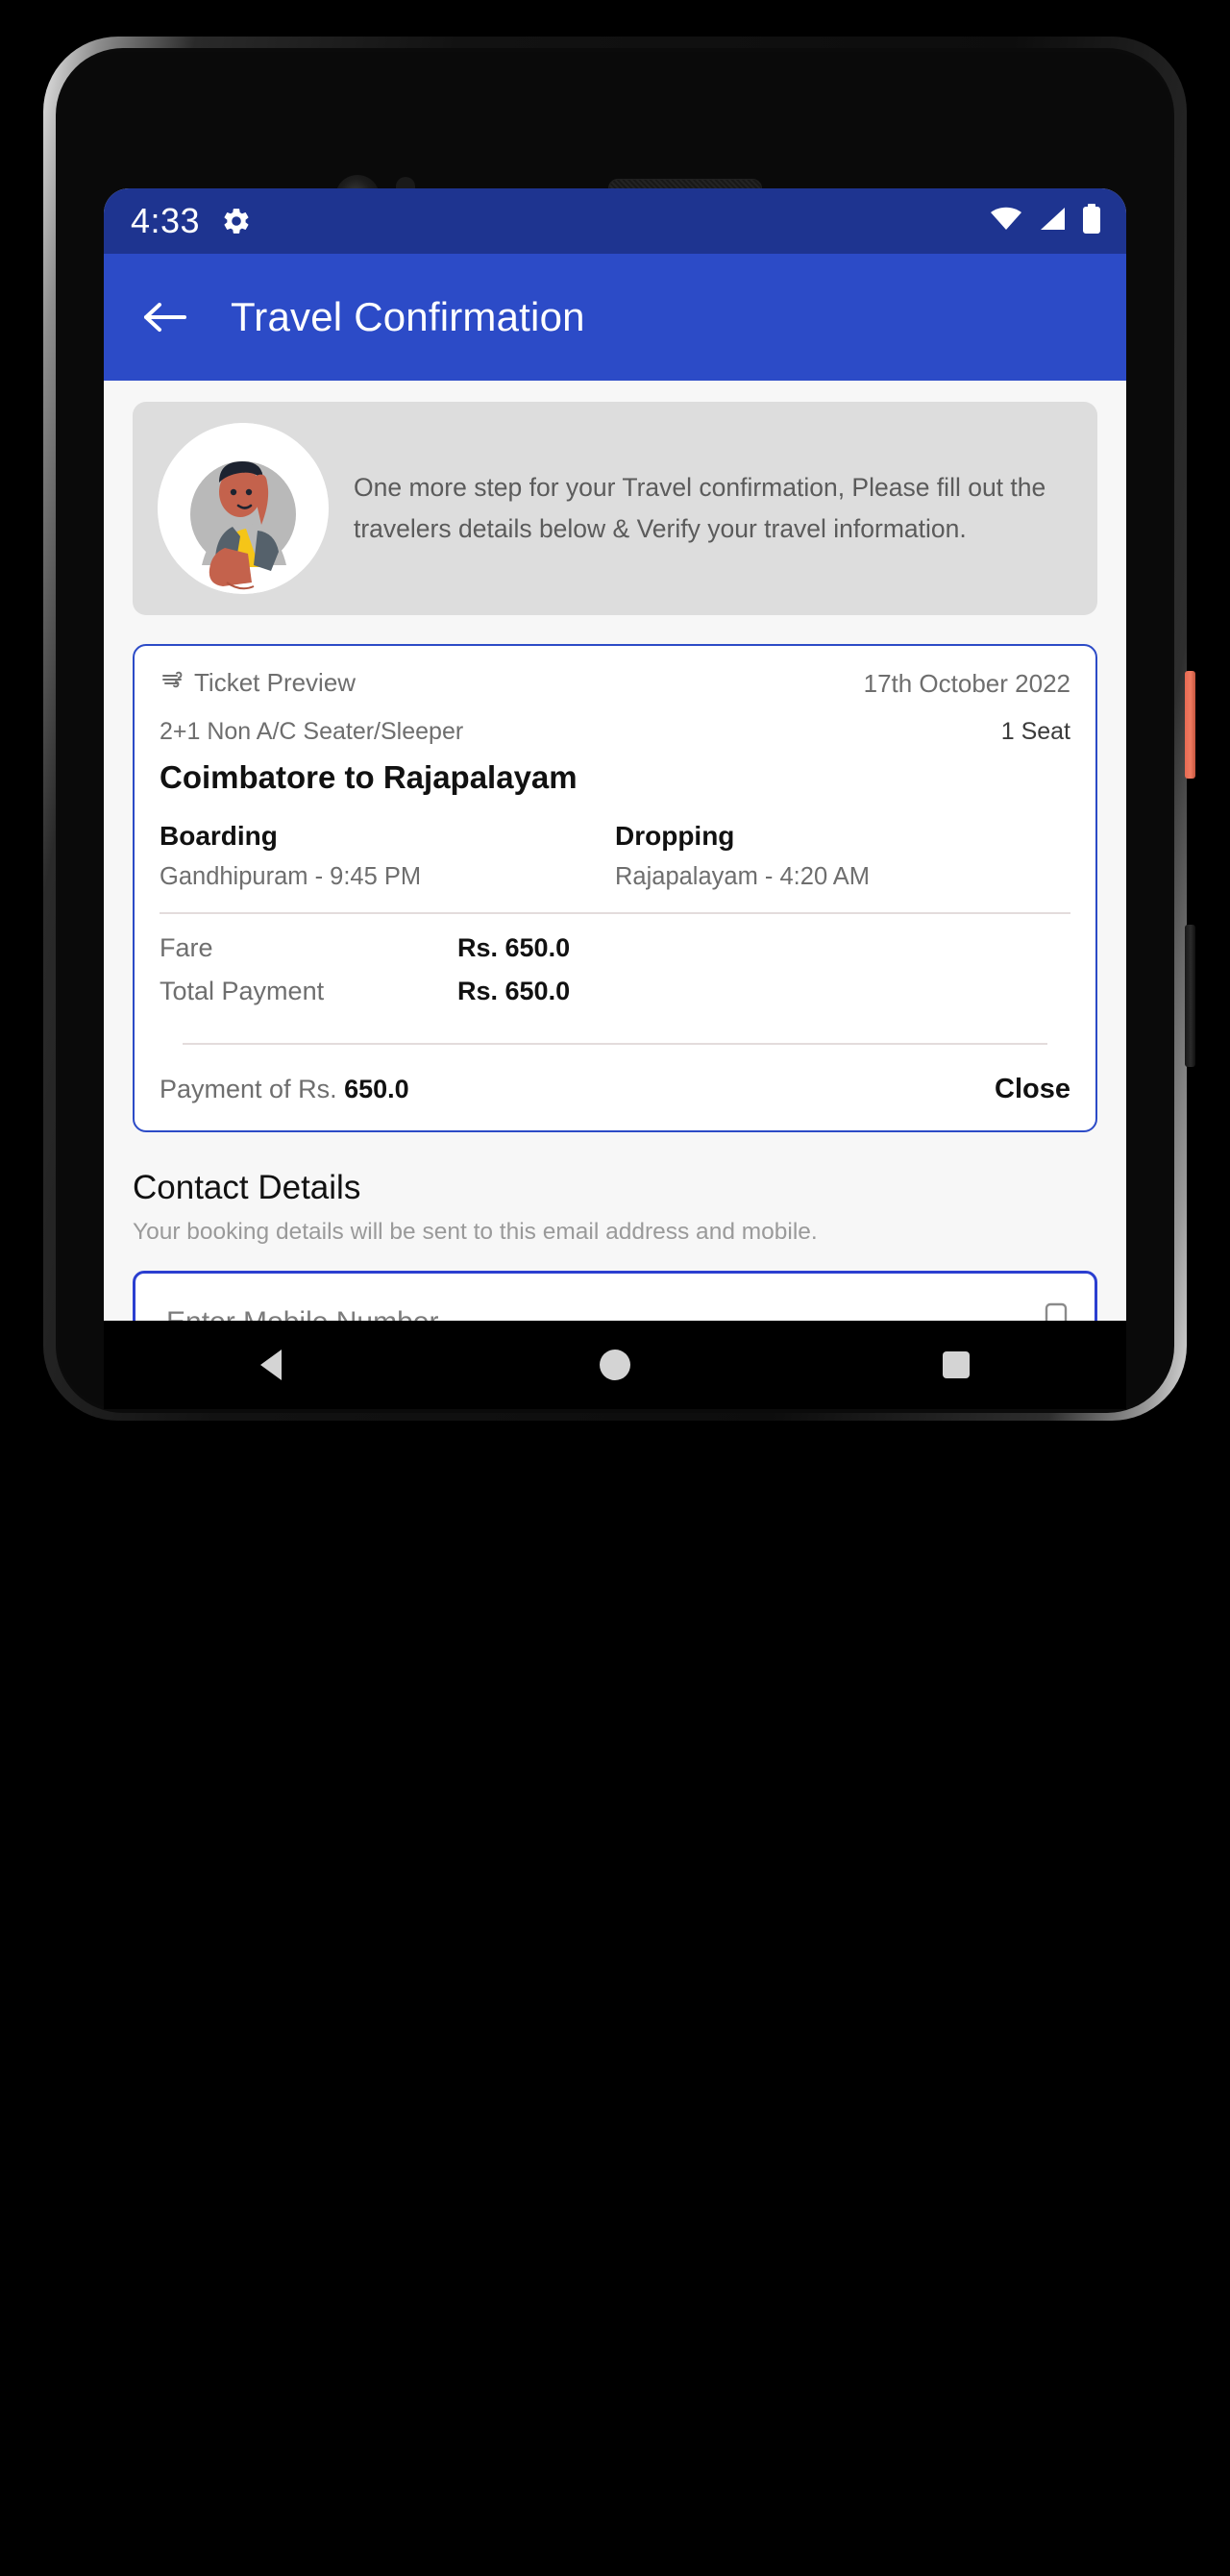  I want to click on gear-icon, so click(237, 221).